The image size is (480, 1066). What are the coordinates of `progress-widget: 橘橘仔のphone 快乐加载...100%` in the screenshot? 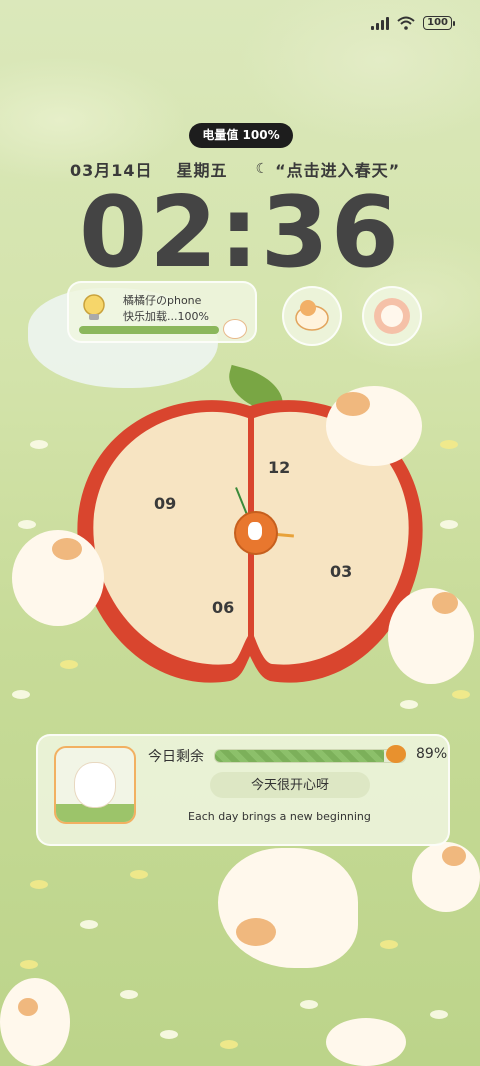 It's located at (162, 312).